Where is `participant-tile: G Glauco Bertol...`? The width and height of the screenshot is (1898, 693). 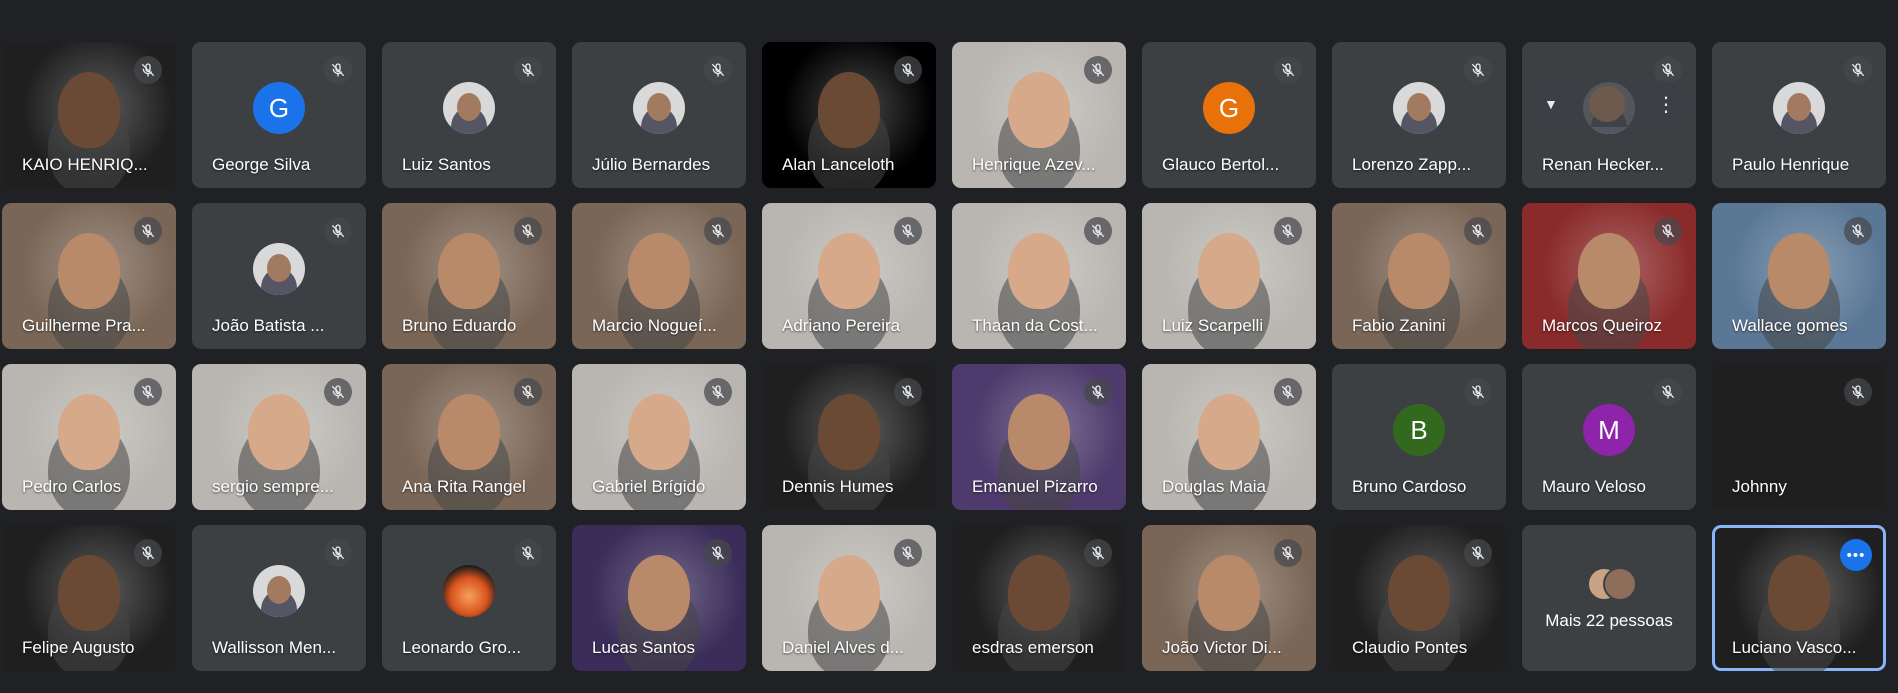
participant-tile: G Glauco Bertol... is located at coordinates (1229, 115).